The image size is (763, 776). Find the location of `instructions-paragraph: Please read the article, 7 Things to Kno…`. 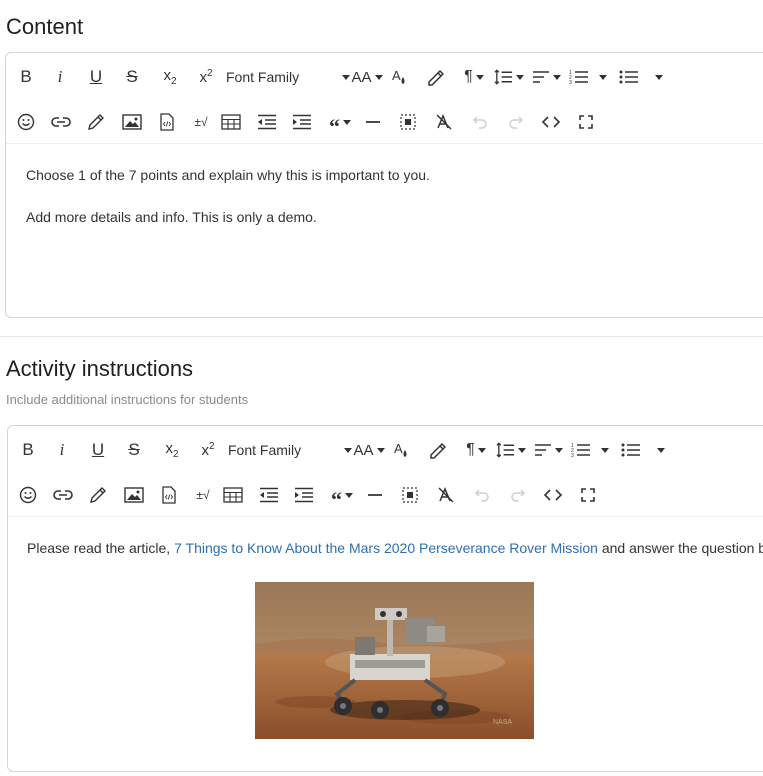

instructions-paragraph: Please read the article, 7 Things to Kno… is located at coordinates (395, 548).